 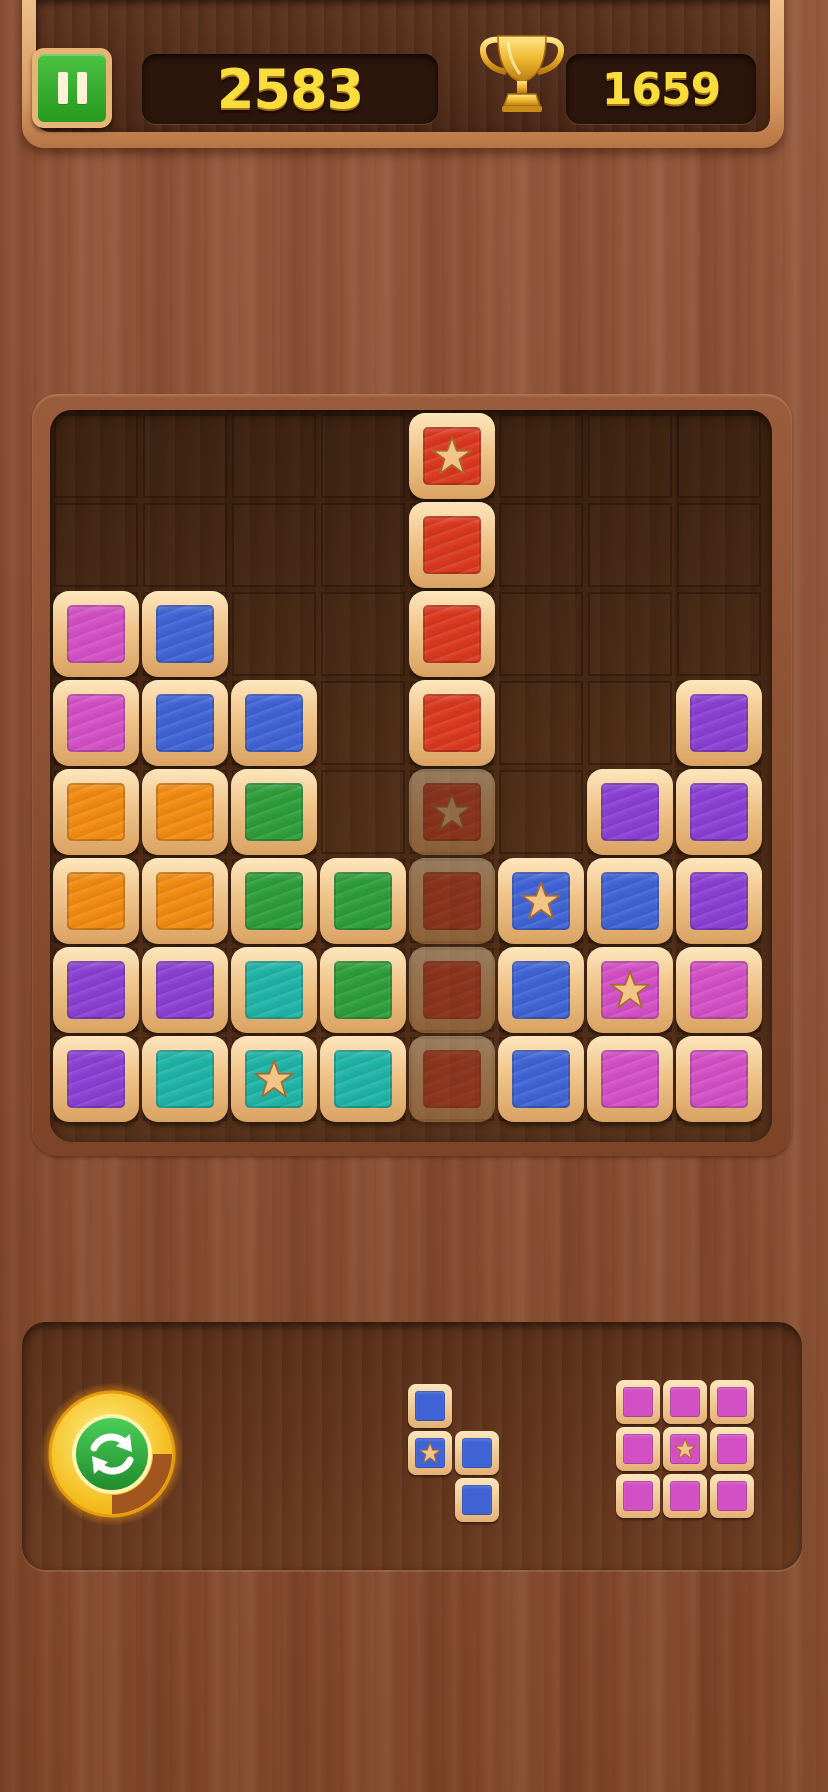 I want to click on pause-button, so click(x=72, y=88).